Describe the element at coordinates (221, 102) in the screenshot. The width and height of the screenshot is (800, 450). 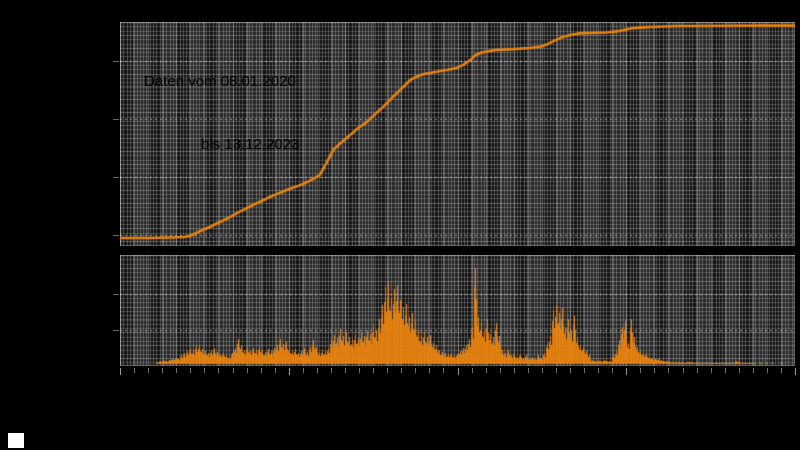
I see `date-range-annotation: Daten vom 08.01.2020 bis 13.12.2023` at that location.